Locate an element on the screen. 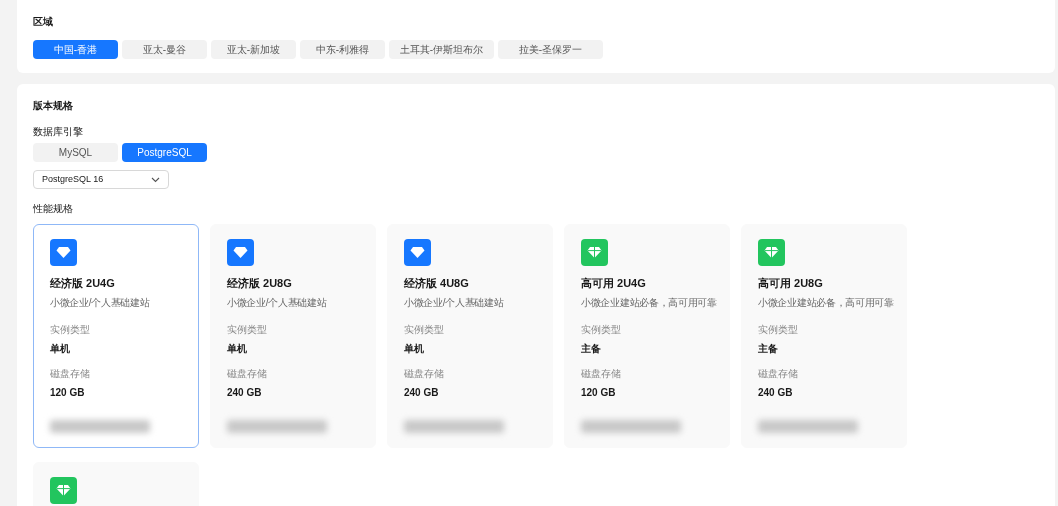 This screenshot has height=506, width=1058. region-tab: 土耳其-伊斯坦布尔 is located at coordinates (441, 49).